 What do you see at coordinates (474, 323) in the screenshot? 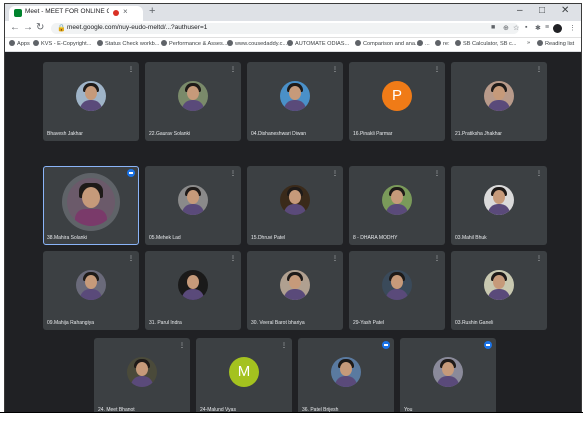
I see `participant-name: 03.Rushin Ganeli` at bounding box center [474, 323].